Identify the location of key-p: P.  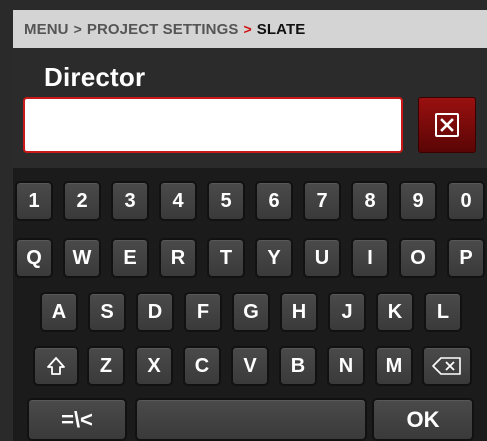
(466, 258).